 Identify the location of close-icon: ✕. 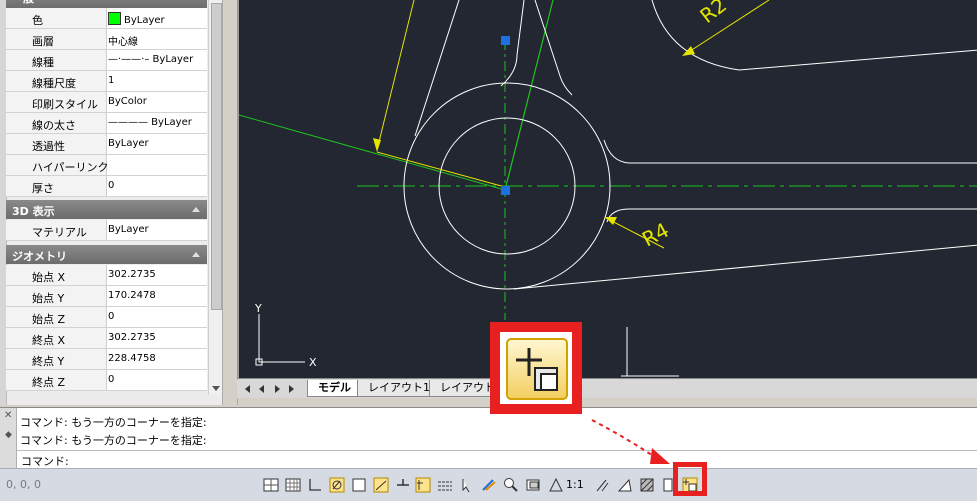
(8, 415).